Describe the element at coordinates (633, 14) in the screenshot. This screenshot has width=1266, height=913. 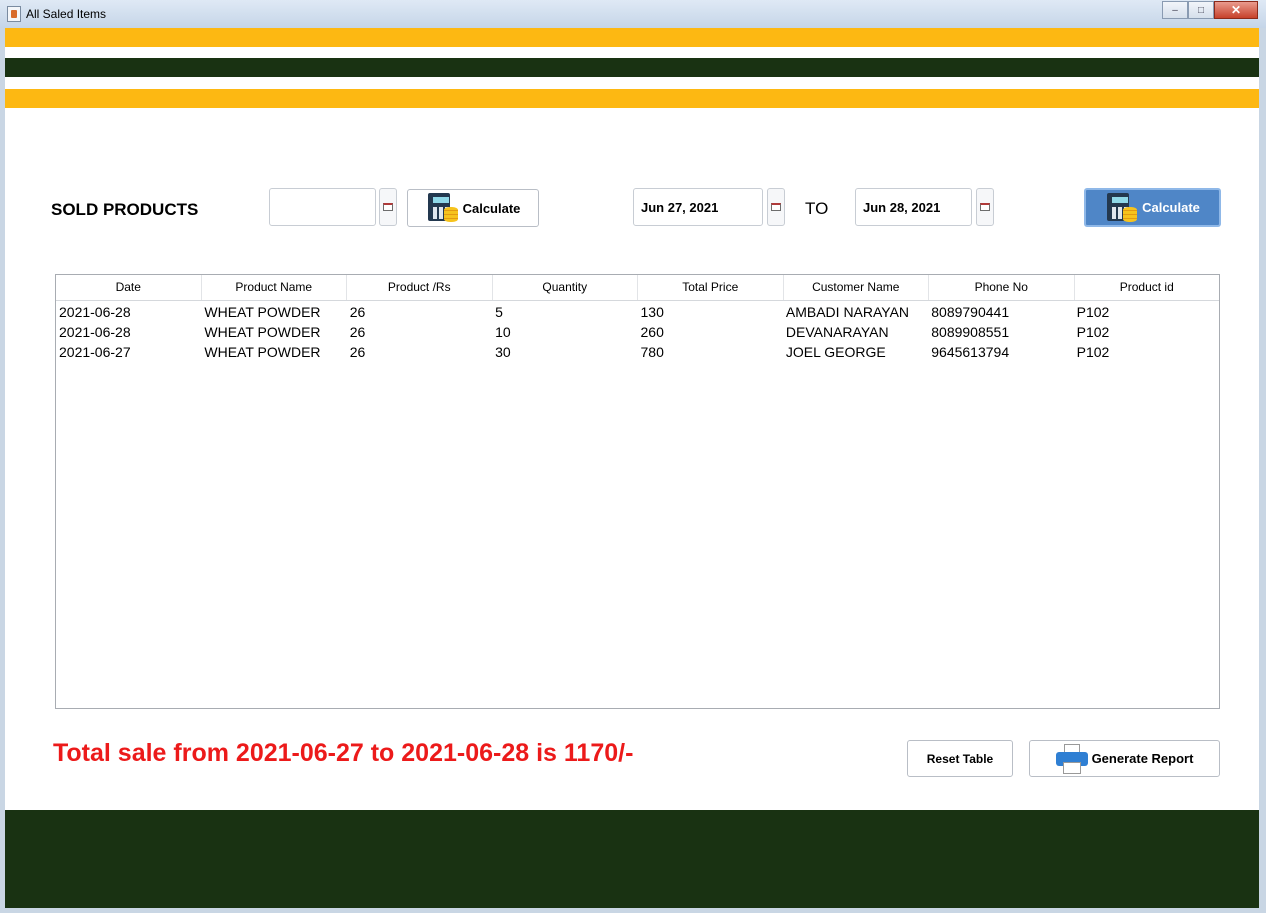
I see `title-bar: All Saled Items – □ ✕` at that location.